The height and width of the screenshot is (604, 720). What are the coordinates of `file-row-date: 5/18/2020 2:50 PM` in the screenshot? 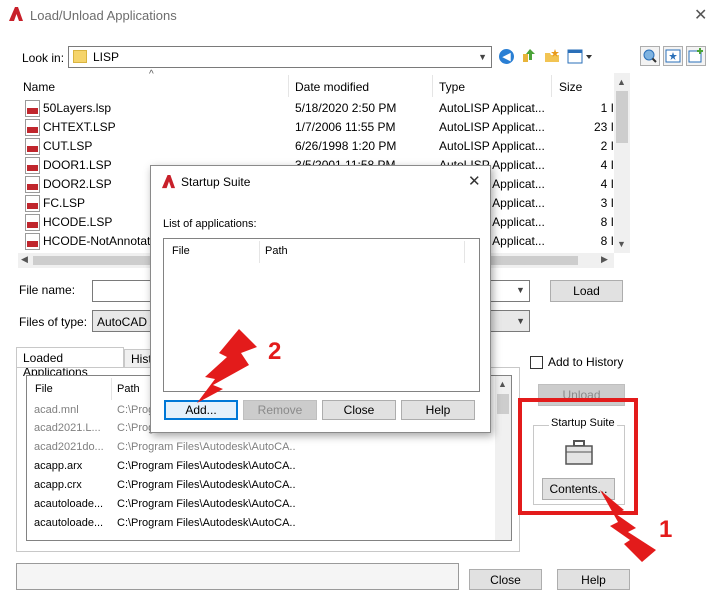 It's located at (346, 108).